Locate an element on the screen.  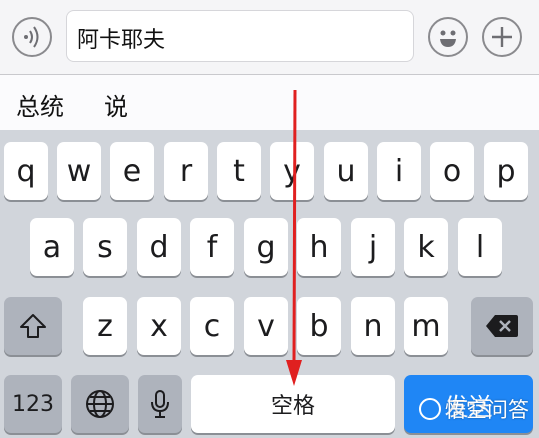
key-f: f is located at coordinates (212, 247).